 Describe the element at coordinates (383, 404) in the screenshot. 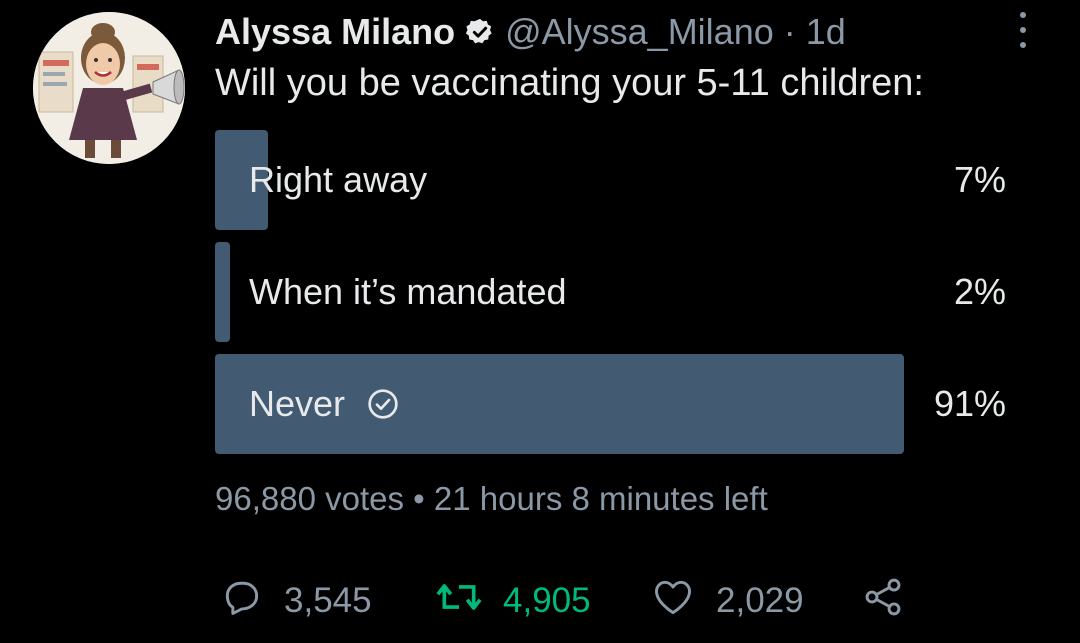

I see `check-circle-icon` at that location.